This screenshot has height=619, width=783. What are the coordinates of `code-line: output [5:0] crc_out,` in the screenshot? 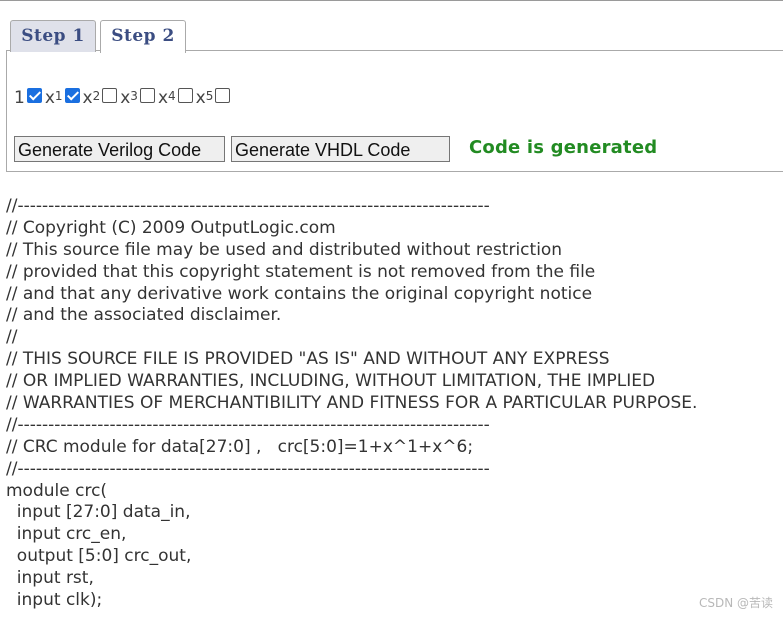 It's located at (99, 556).